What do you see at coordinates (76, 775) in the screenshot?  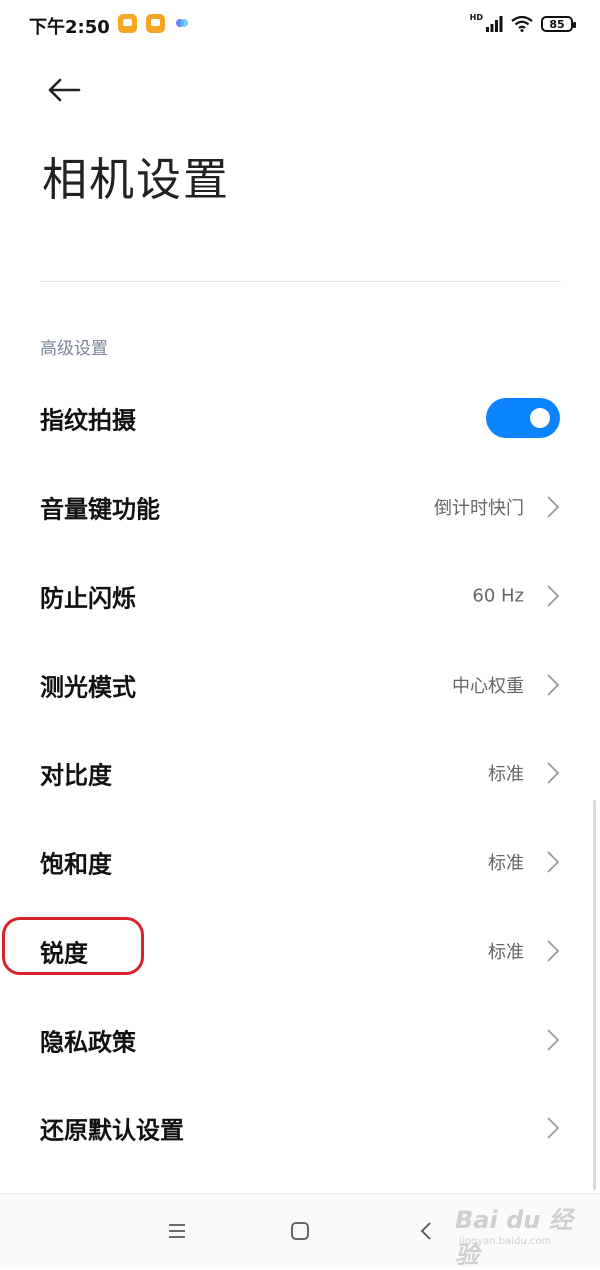 I see `setting-label: 对比度` at bounding box center [76, 775].